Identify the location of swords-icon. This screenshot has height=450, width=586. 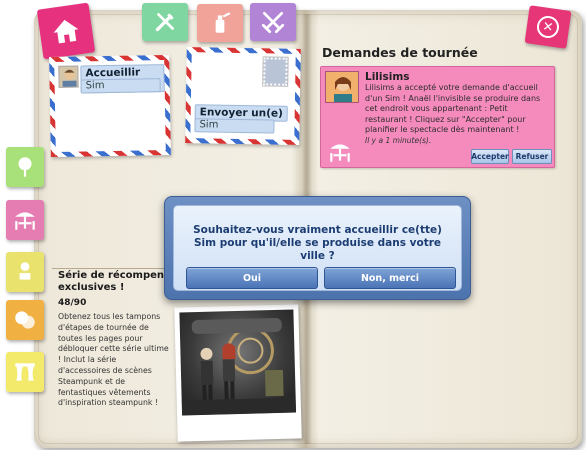
(273, 22).